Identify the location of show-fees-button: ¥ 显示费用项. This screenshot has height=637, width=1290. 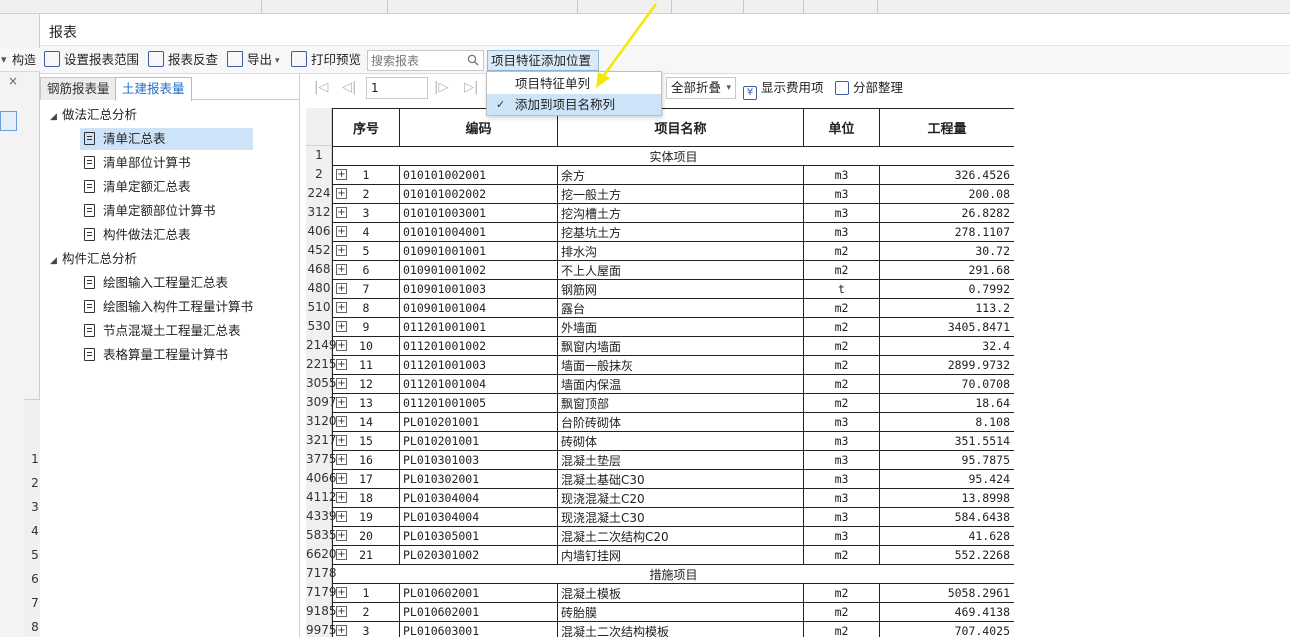
(783, 89).